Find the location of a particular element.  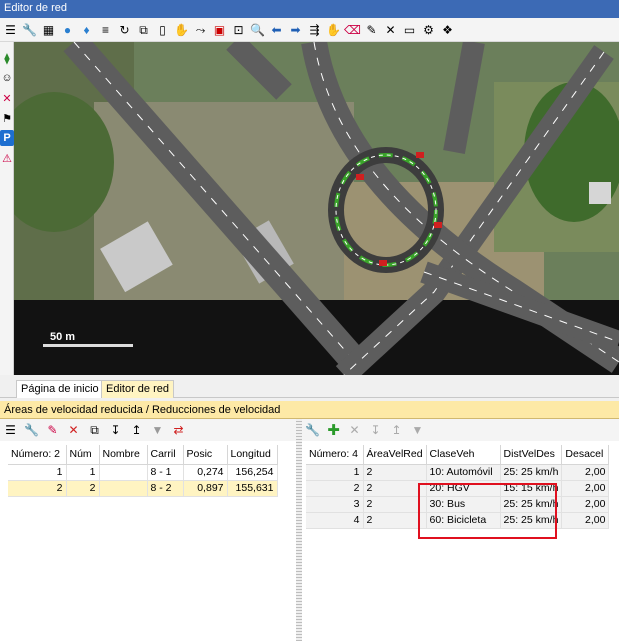

col-header: Núm is located at coordinates (83, 455).